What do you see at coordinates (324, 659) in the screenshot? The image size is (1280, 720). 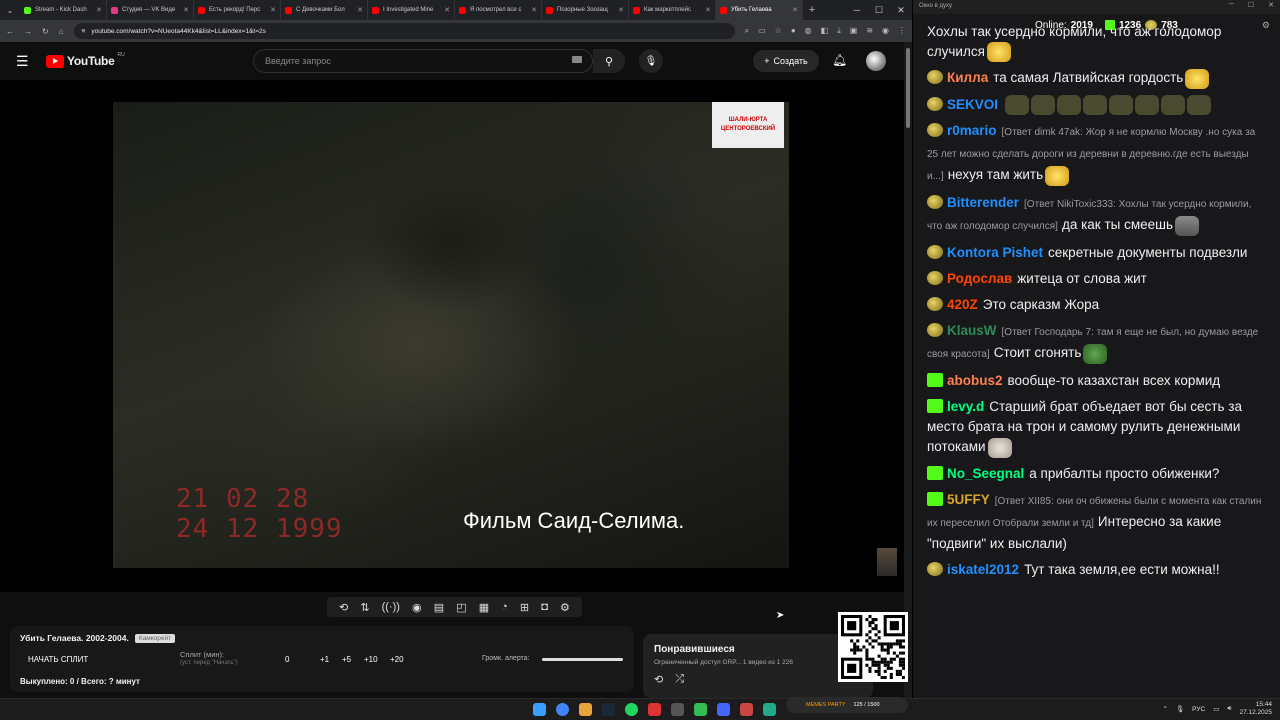 I see `add-1-button: +1` at bounding box center [324, 659].